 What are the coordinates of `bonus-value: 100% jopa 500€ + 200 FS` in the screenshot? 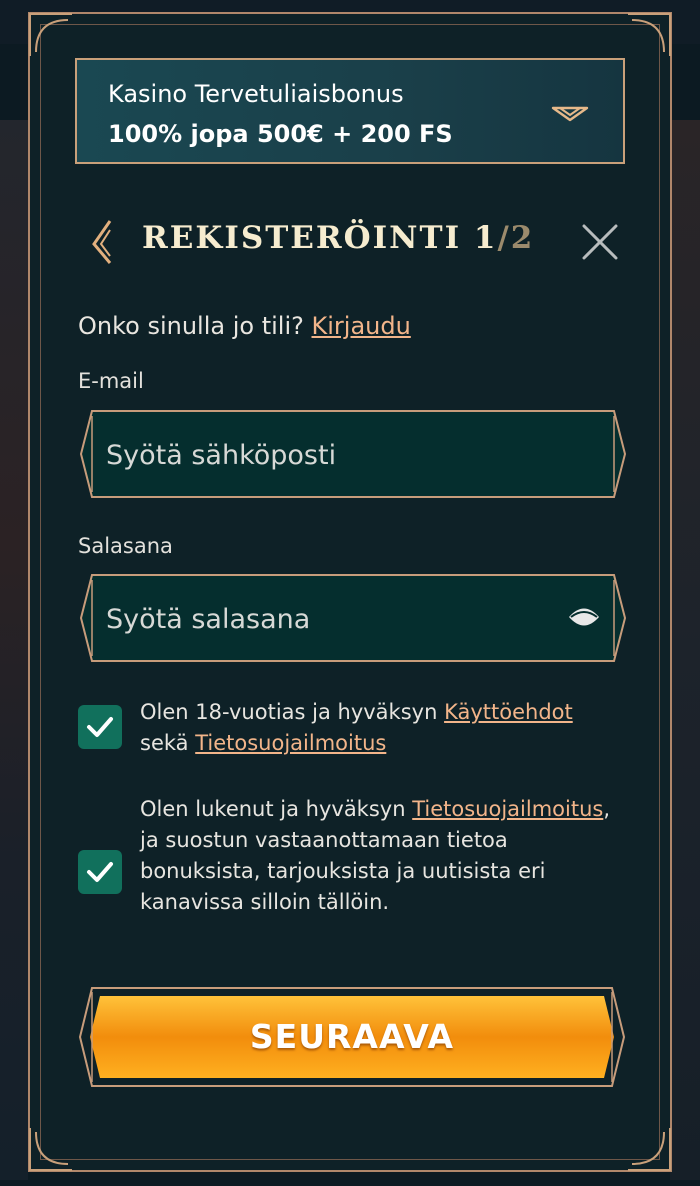 It's located at (280, 134).